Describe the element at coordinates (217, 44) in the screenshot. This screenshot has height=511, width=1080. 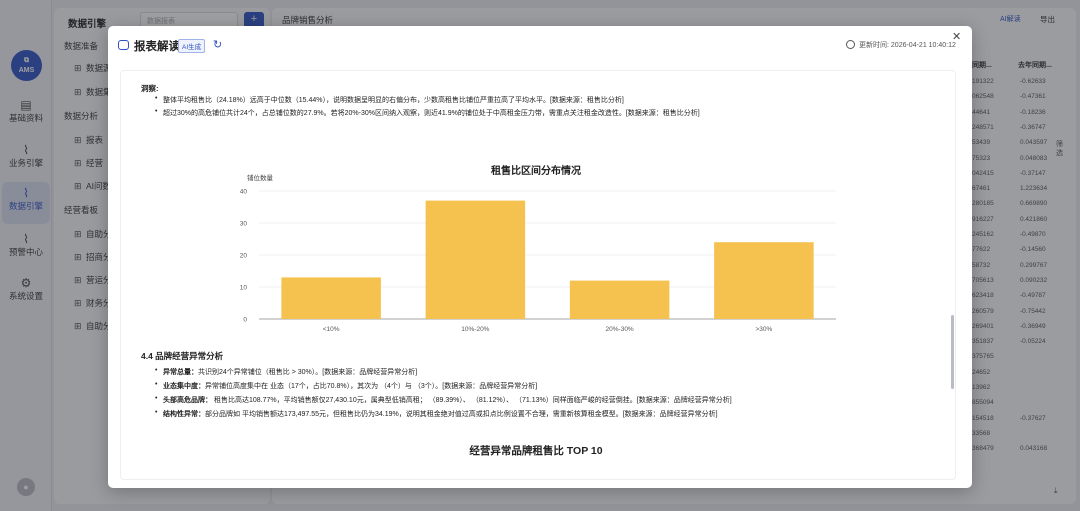
I see `refresh-icon: ↻` at that location.